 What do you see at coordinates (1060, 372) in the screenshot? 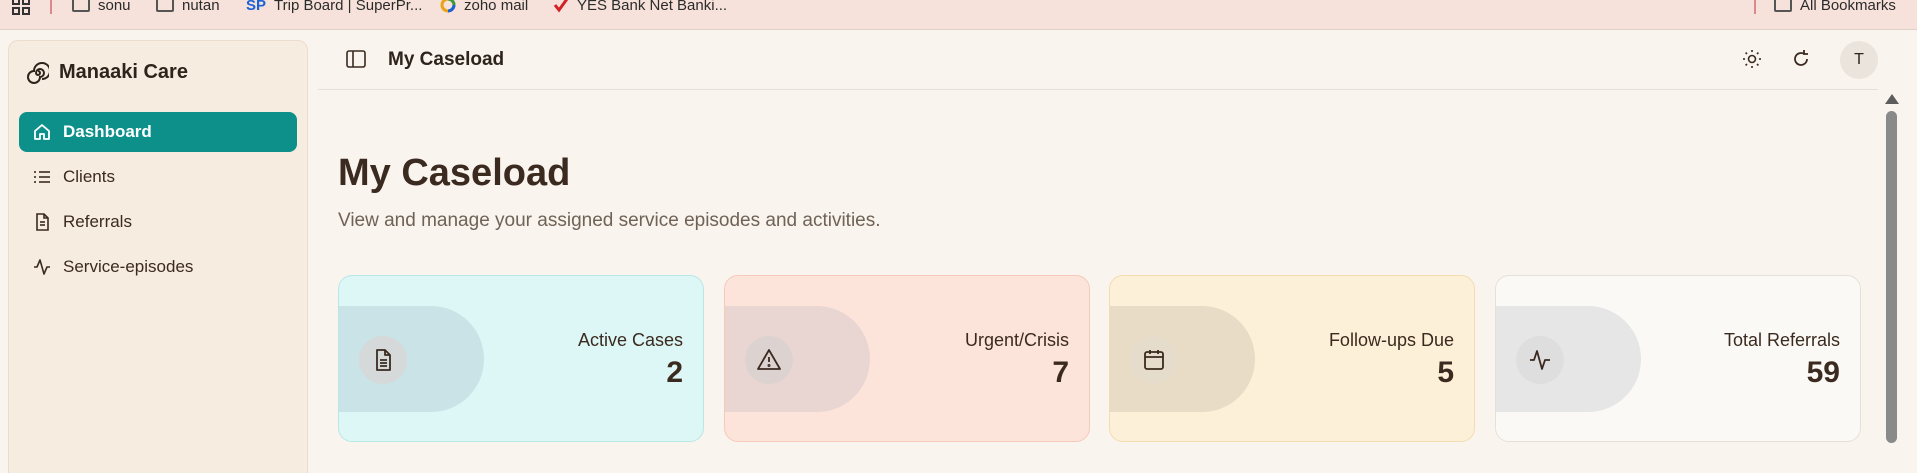
I see `card-value: 7` at bounding box center [1060, 372].